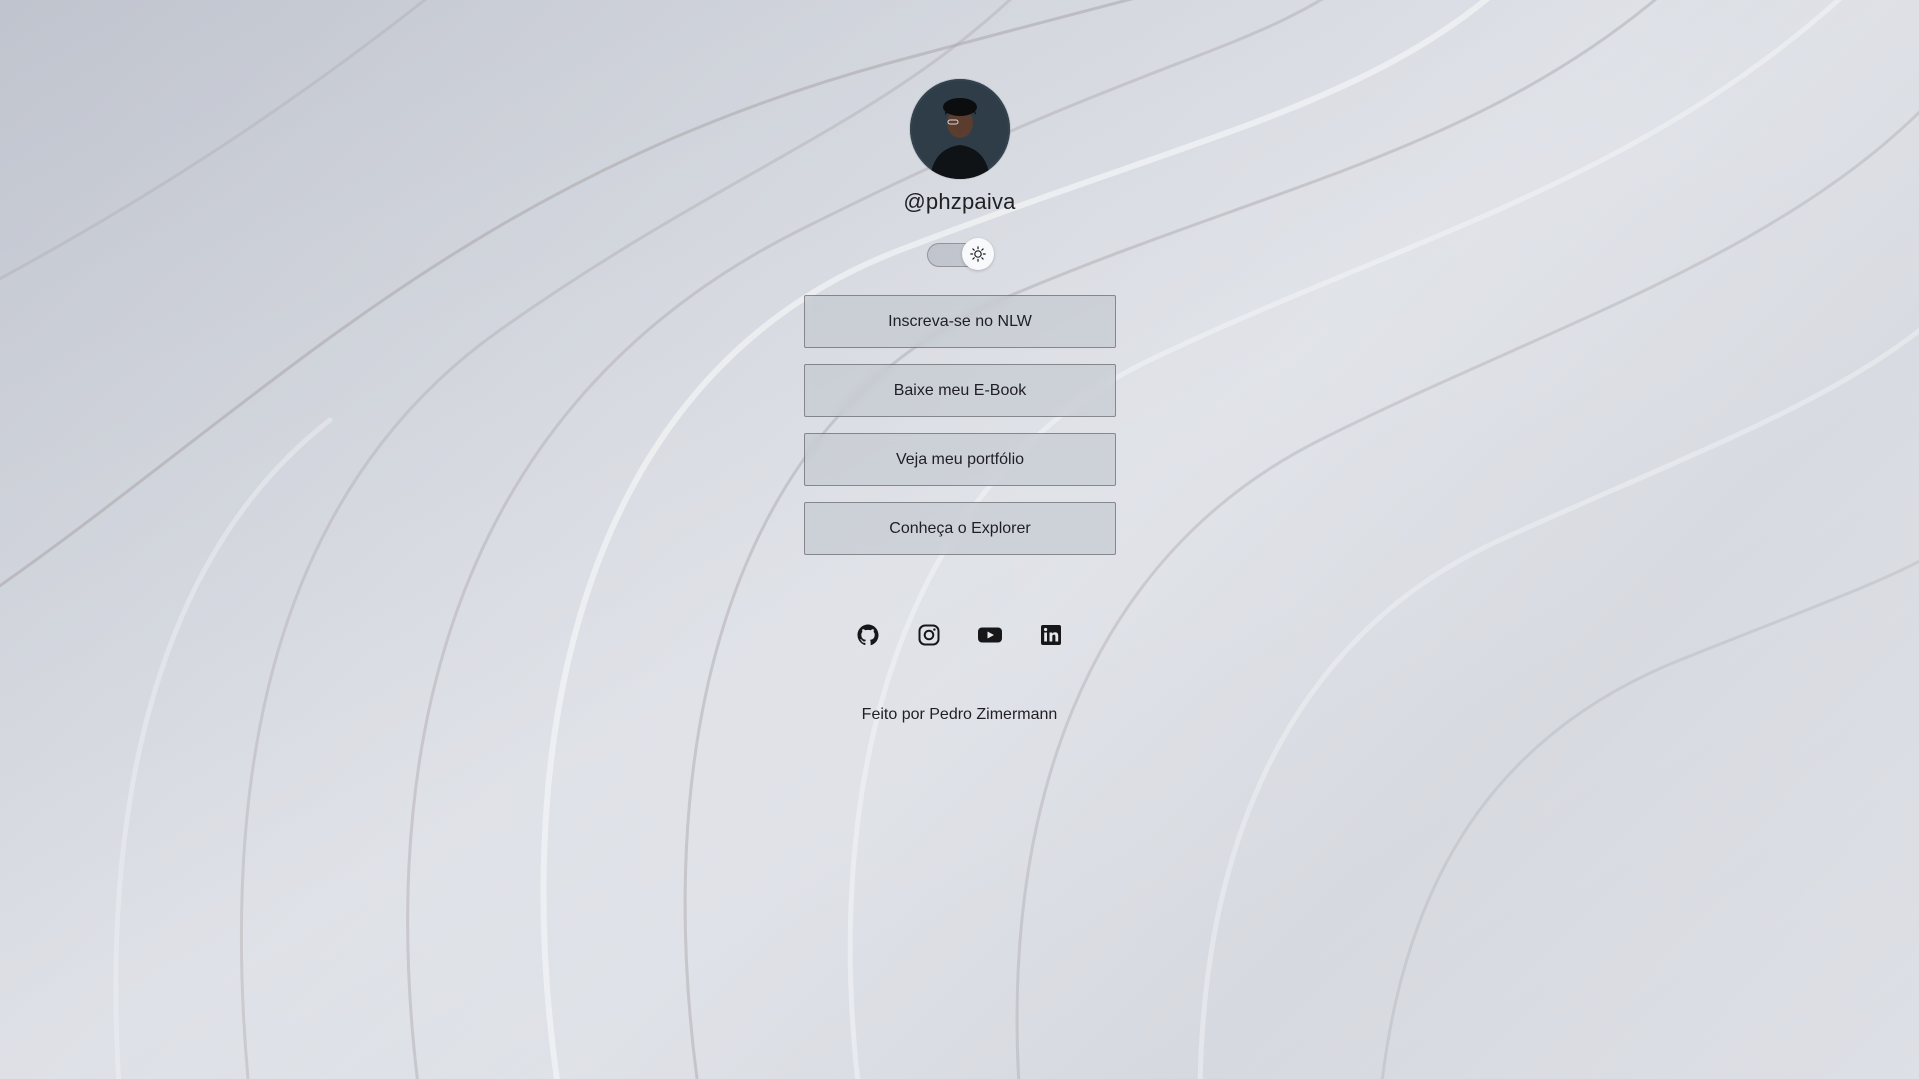  I want to click on sun-icon, so click(978, 254).